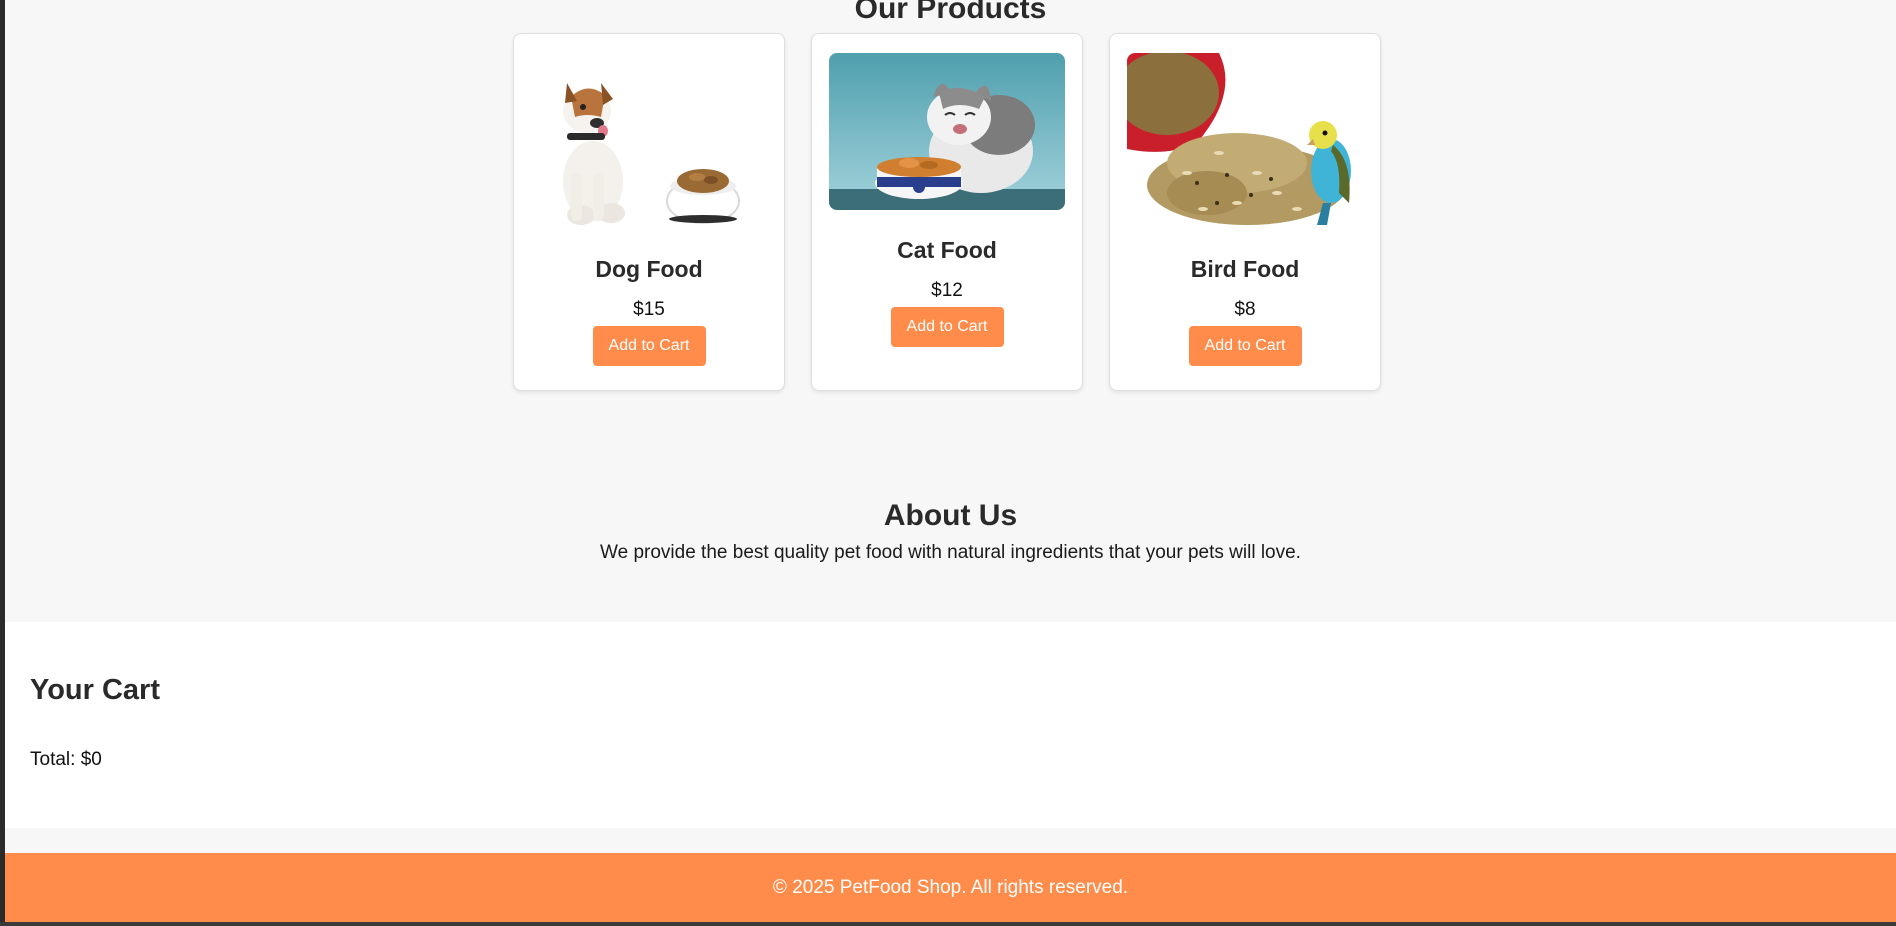 This screenshot has width=1896, height=926. What do you see at coordinates (649, 269) in the screenshot?
I see `product-name: Dog Food` at bounding box center [649, 269].